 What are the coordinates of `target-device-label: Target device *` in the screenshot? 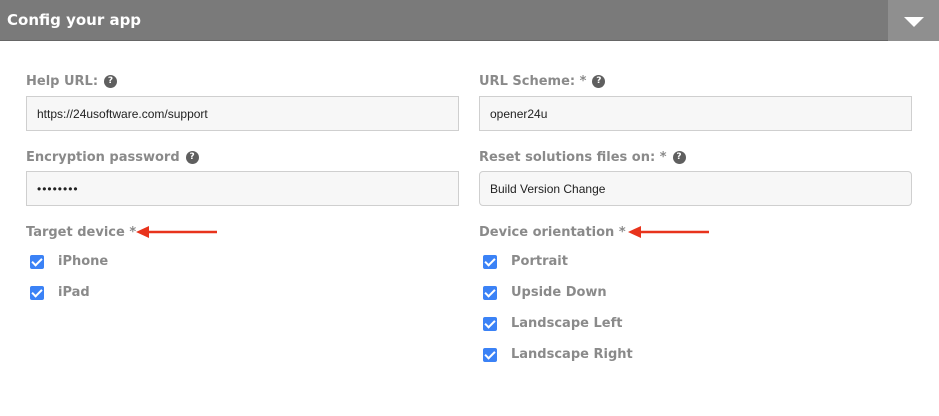 It's located at (81, 232).